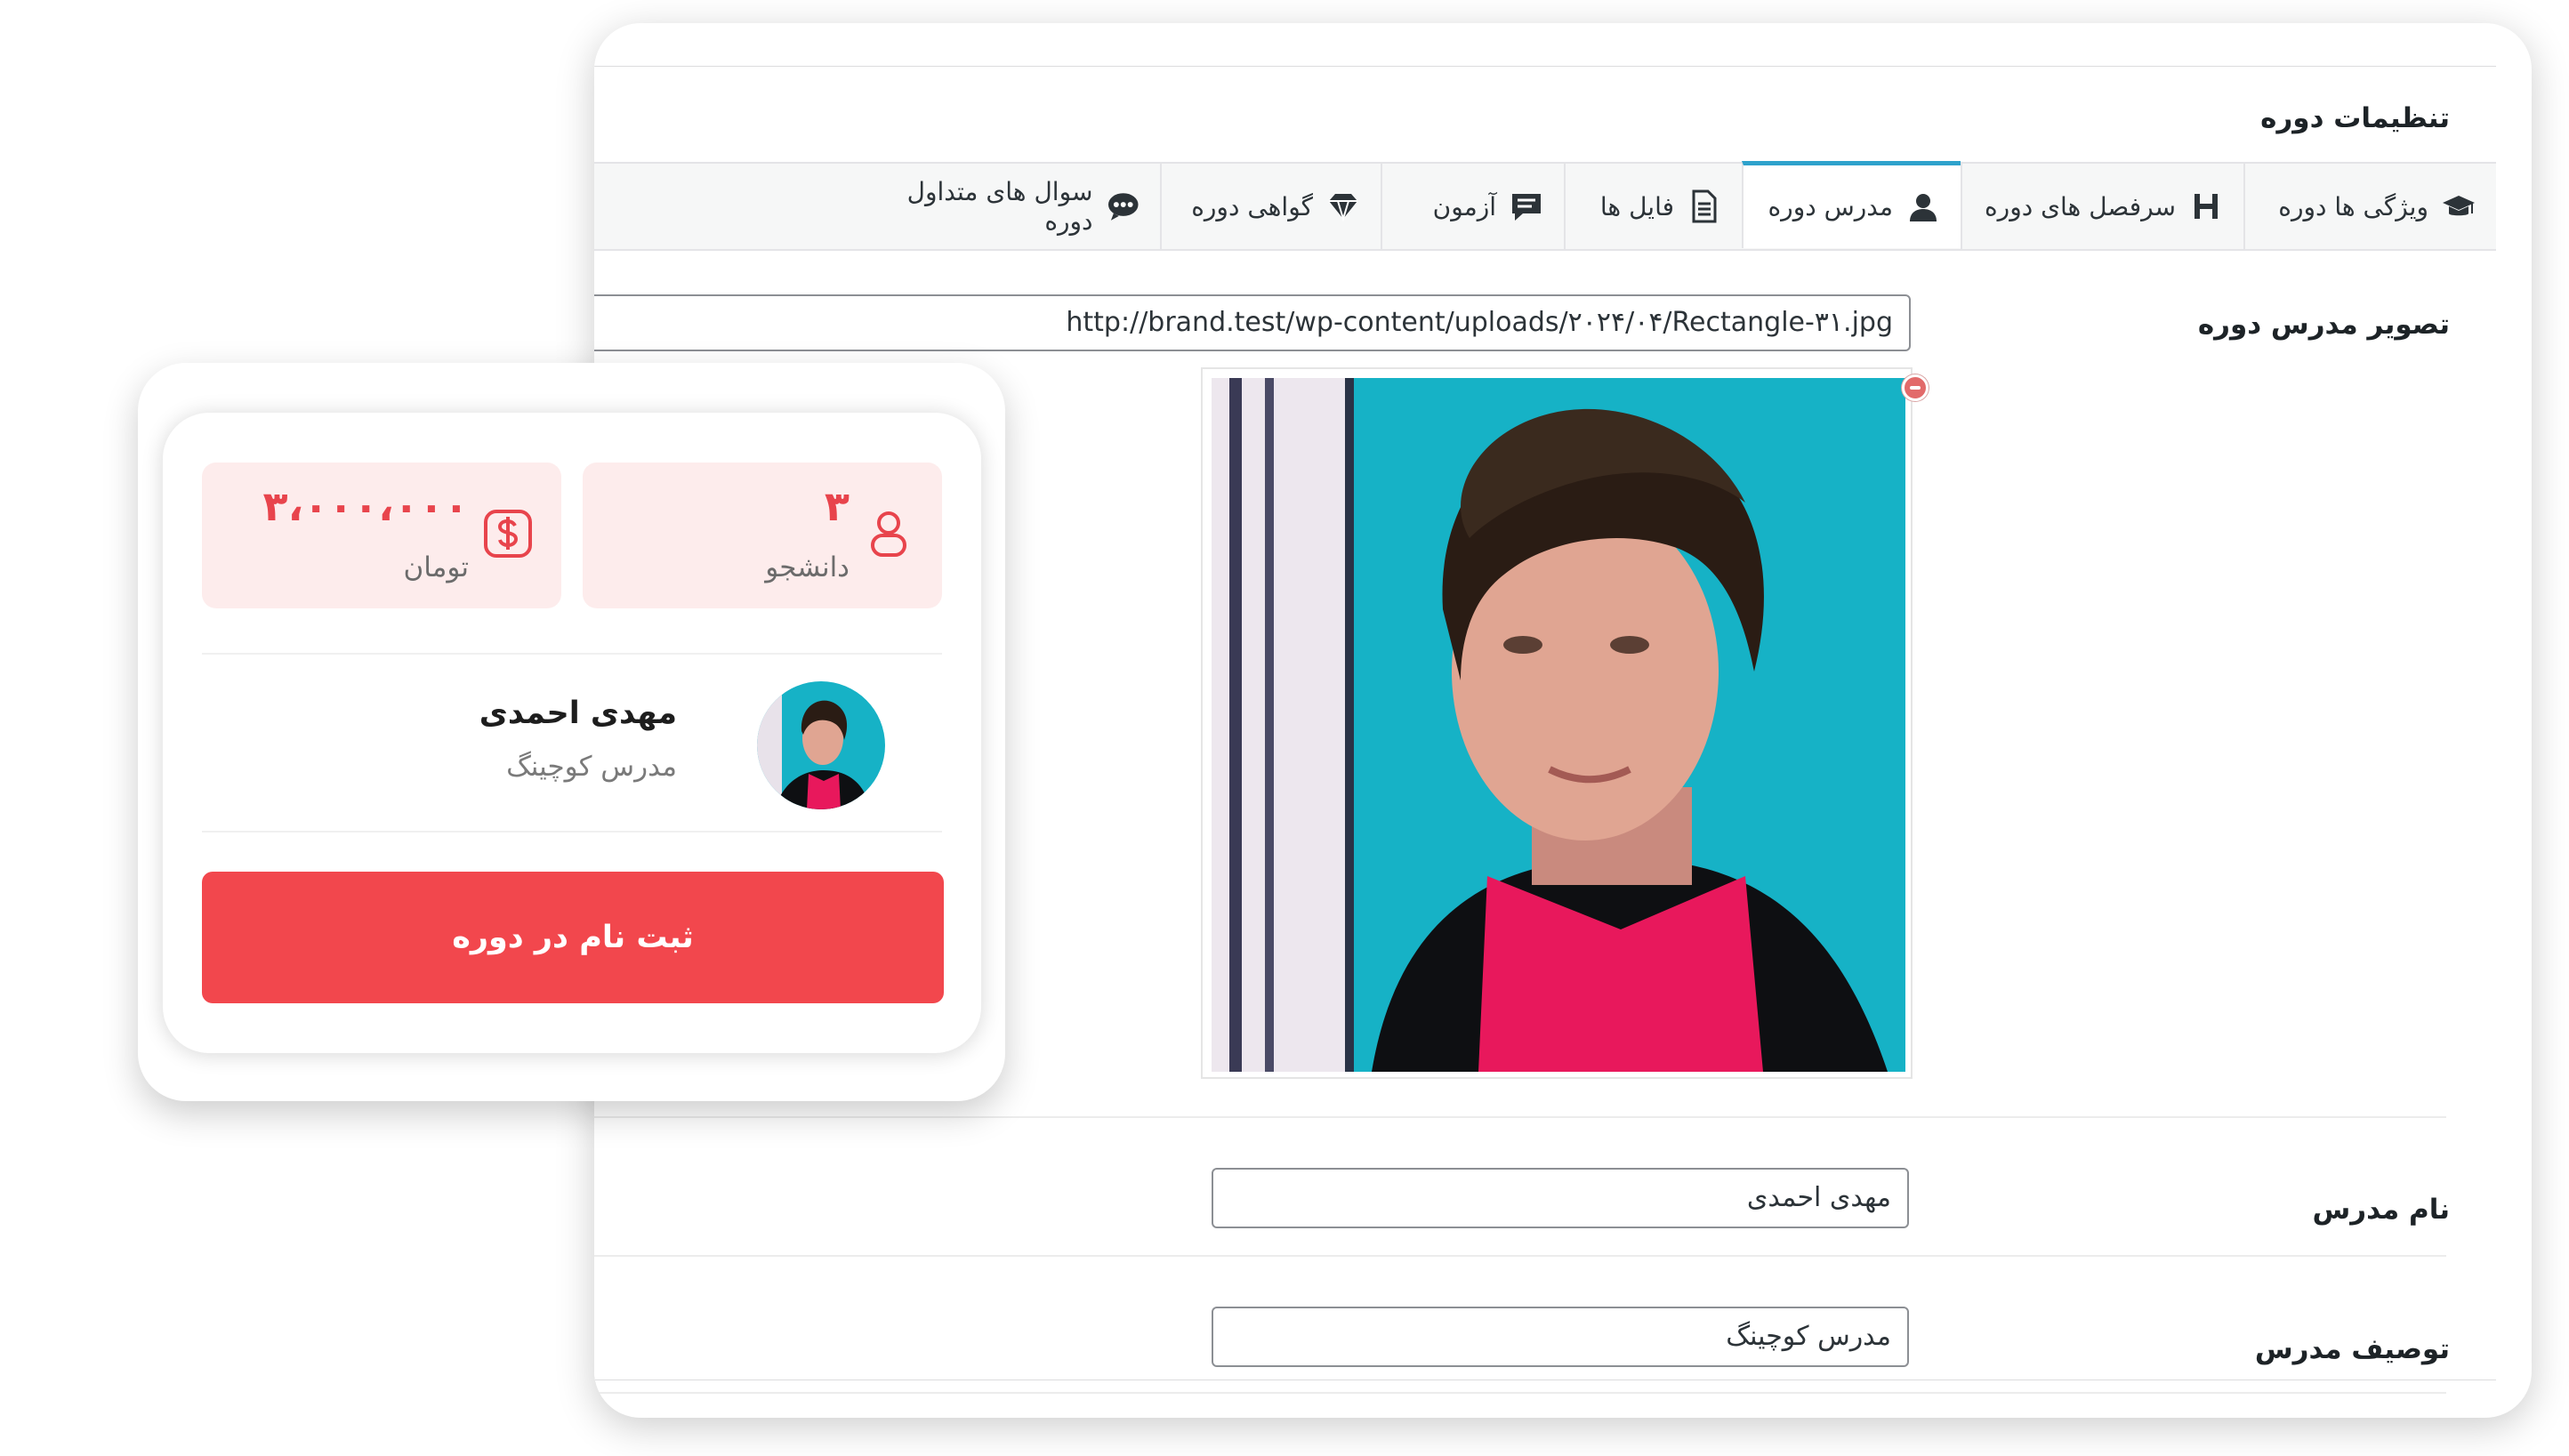  What do you see at coordinates (2353, 206) in the screenshot?
I see `tab-label: ویژگی ها دوره` at bounding box center [2353, 206].